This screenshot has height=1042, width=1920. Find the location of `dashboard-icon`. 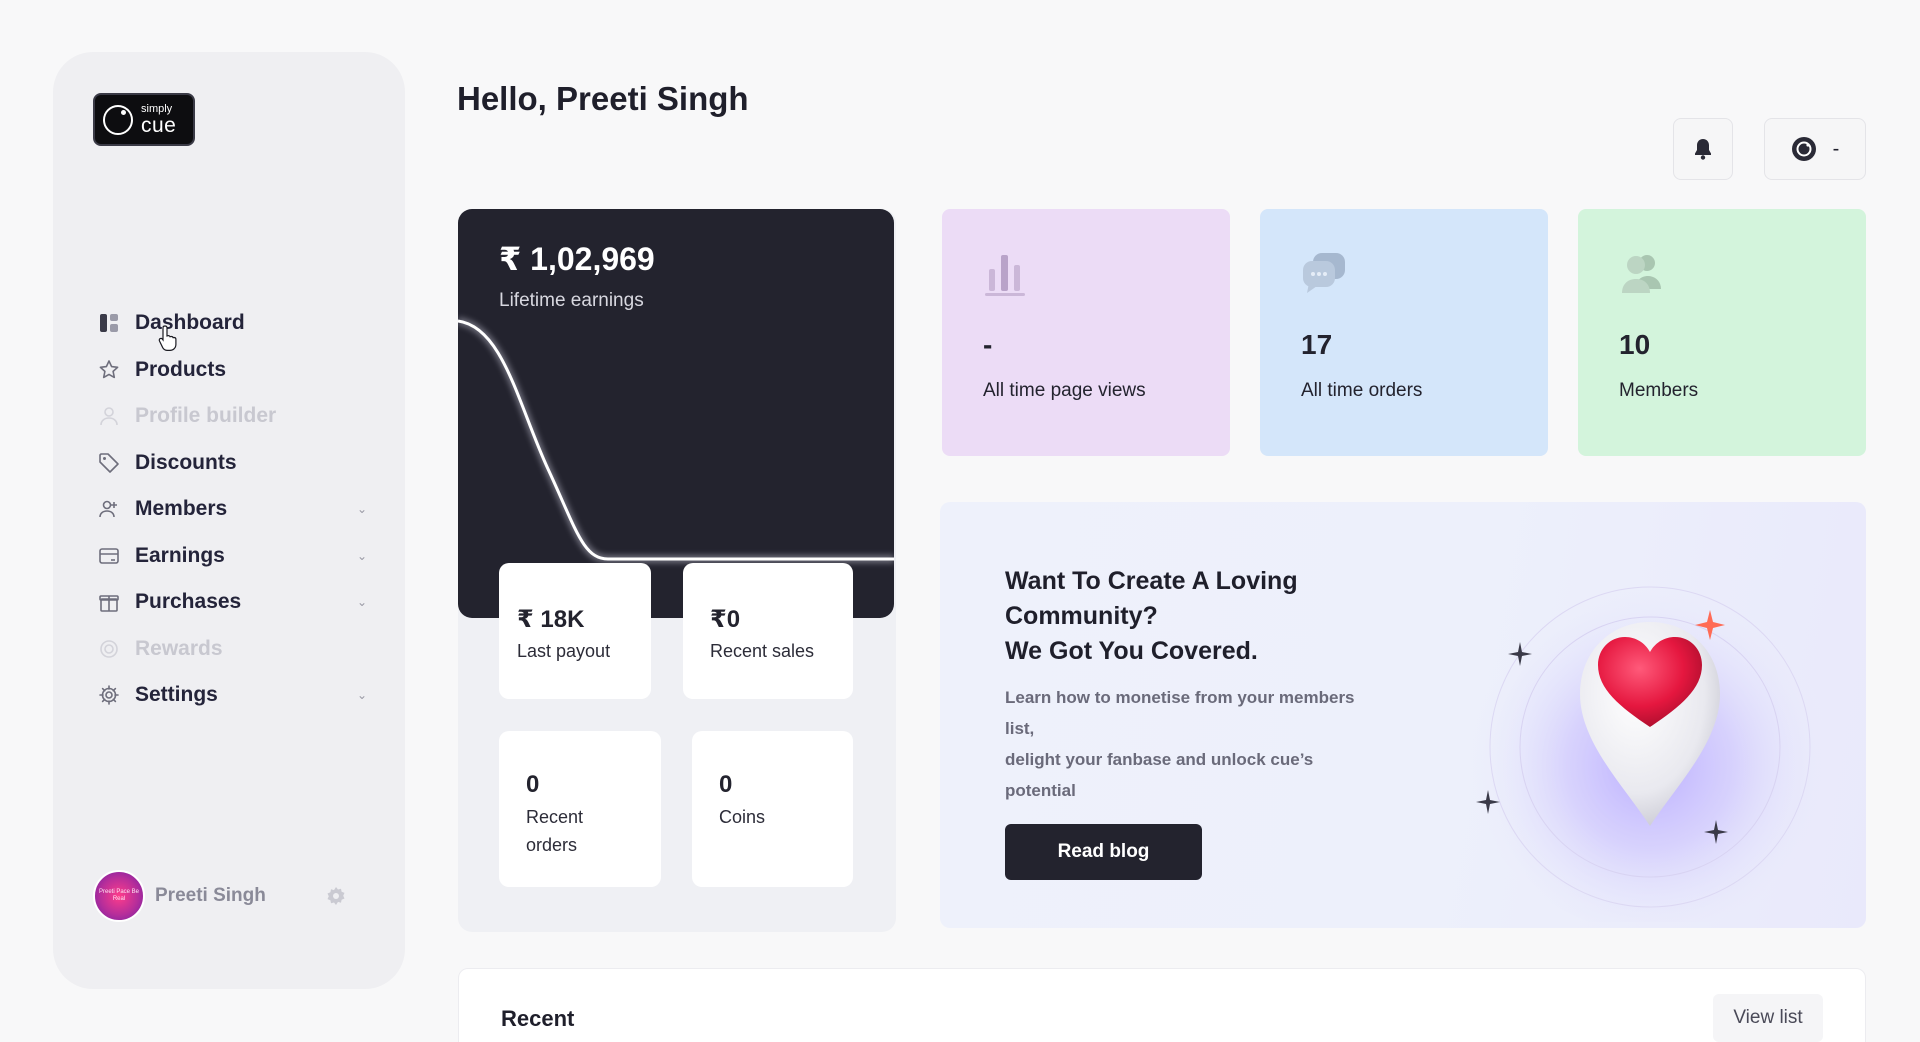

dashboard-icon is located at coordinates (109, 323).